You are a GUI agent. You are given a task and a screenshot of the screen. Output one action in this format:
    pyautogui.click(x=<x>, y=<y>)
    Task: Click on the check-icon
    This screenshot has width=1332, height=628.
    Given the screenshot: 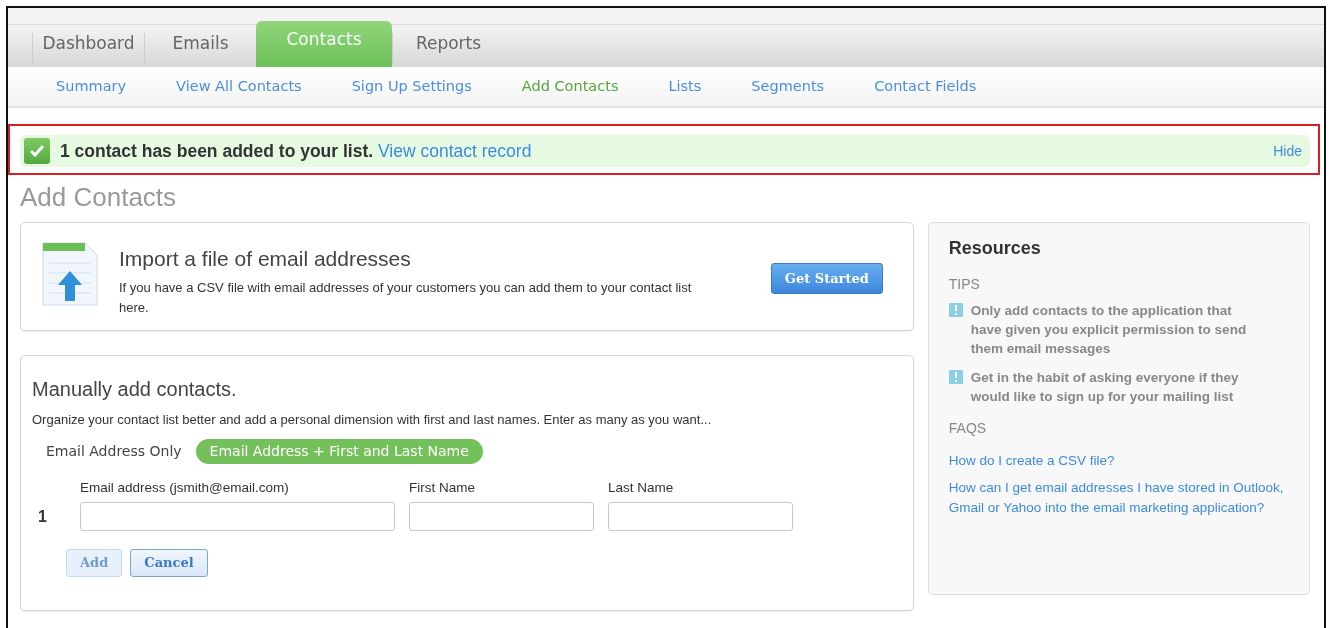 What is the action you would take?
    pyautogui.click(x=37, y=151)
    